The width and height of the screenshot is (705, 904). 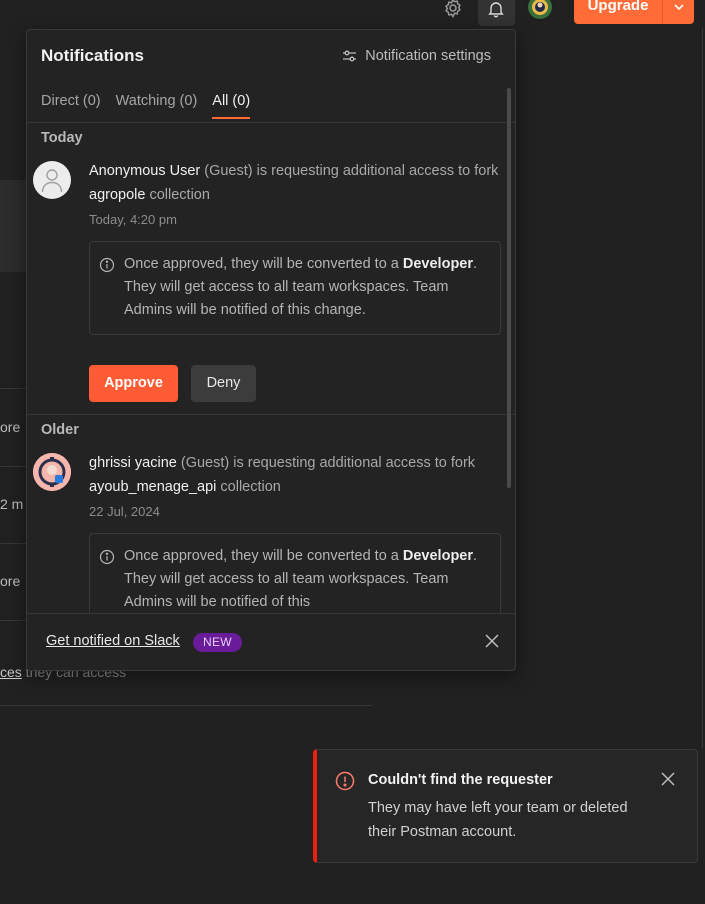 What do you see at coordinates (113, 641) in the screenshot?
I see `slack-link: Get notified on Slack` at bounding box center [113, 641].